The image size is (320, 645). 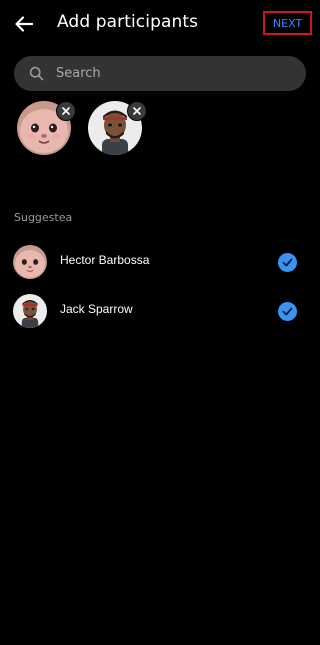 I want to click on search-bar, so click(x=160, y=73).